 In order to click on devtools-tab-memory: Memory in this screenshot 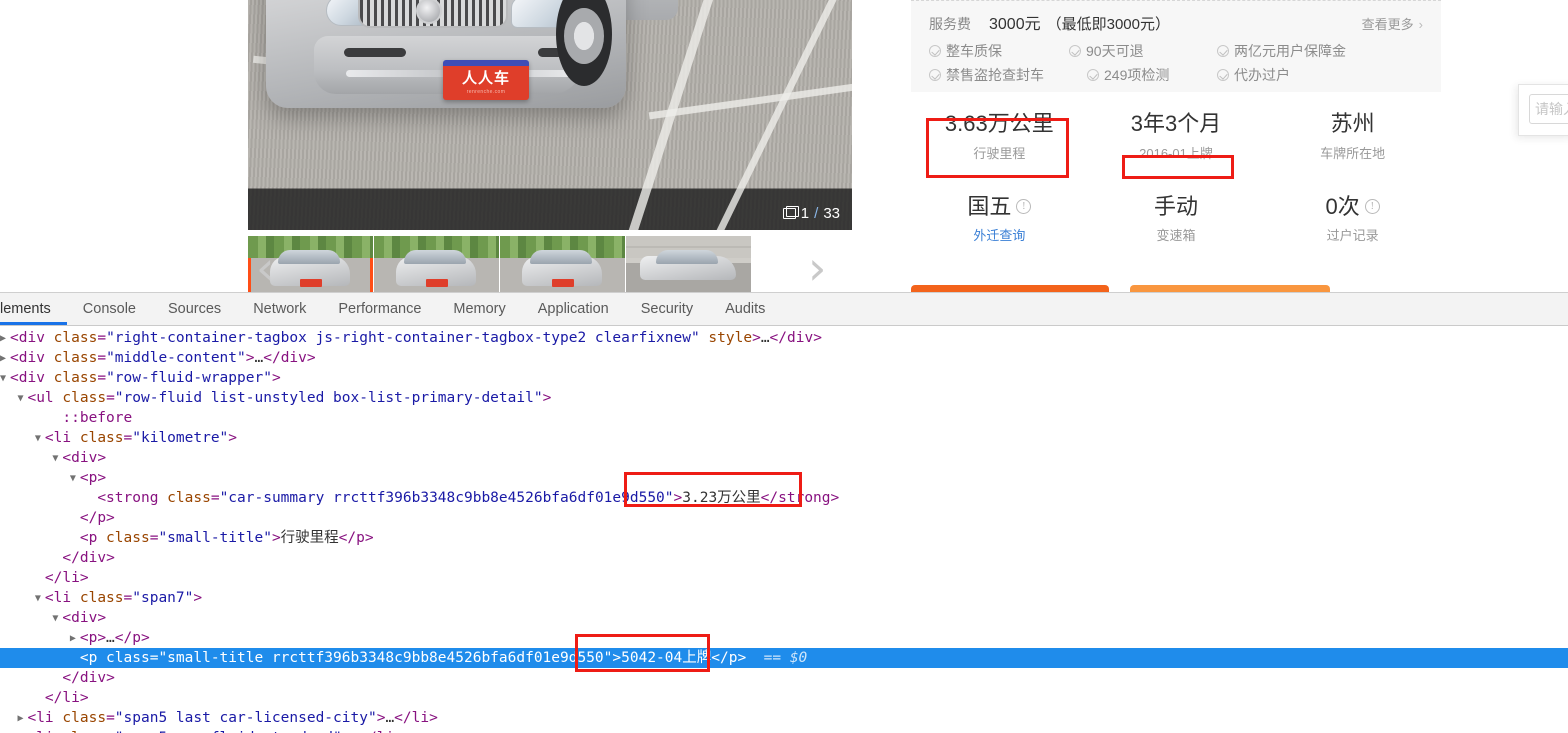, I will do `click(479, 309)`.